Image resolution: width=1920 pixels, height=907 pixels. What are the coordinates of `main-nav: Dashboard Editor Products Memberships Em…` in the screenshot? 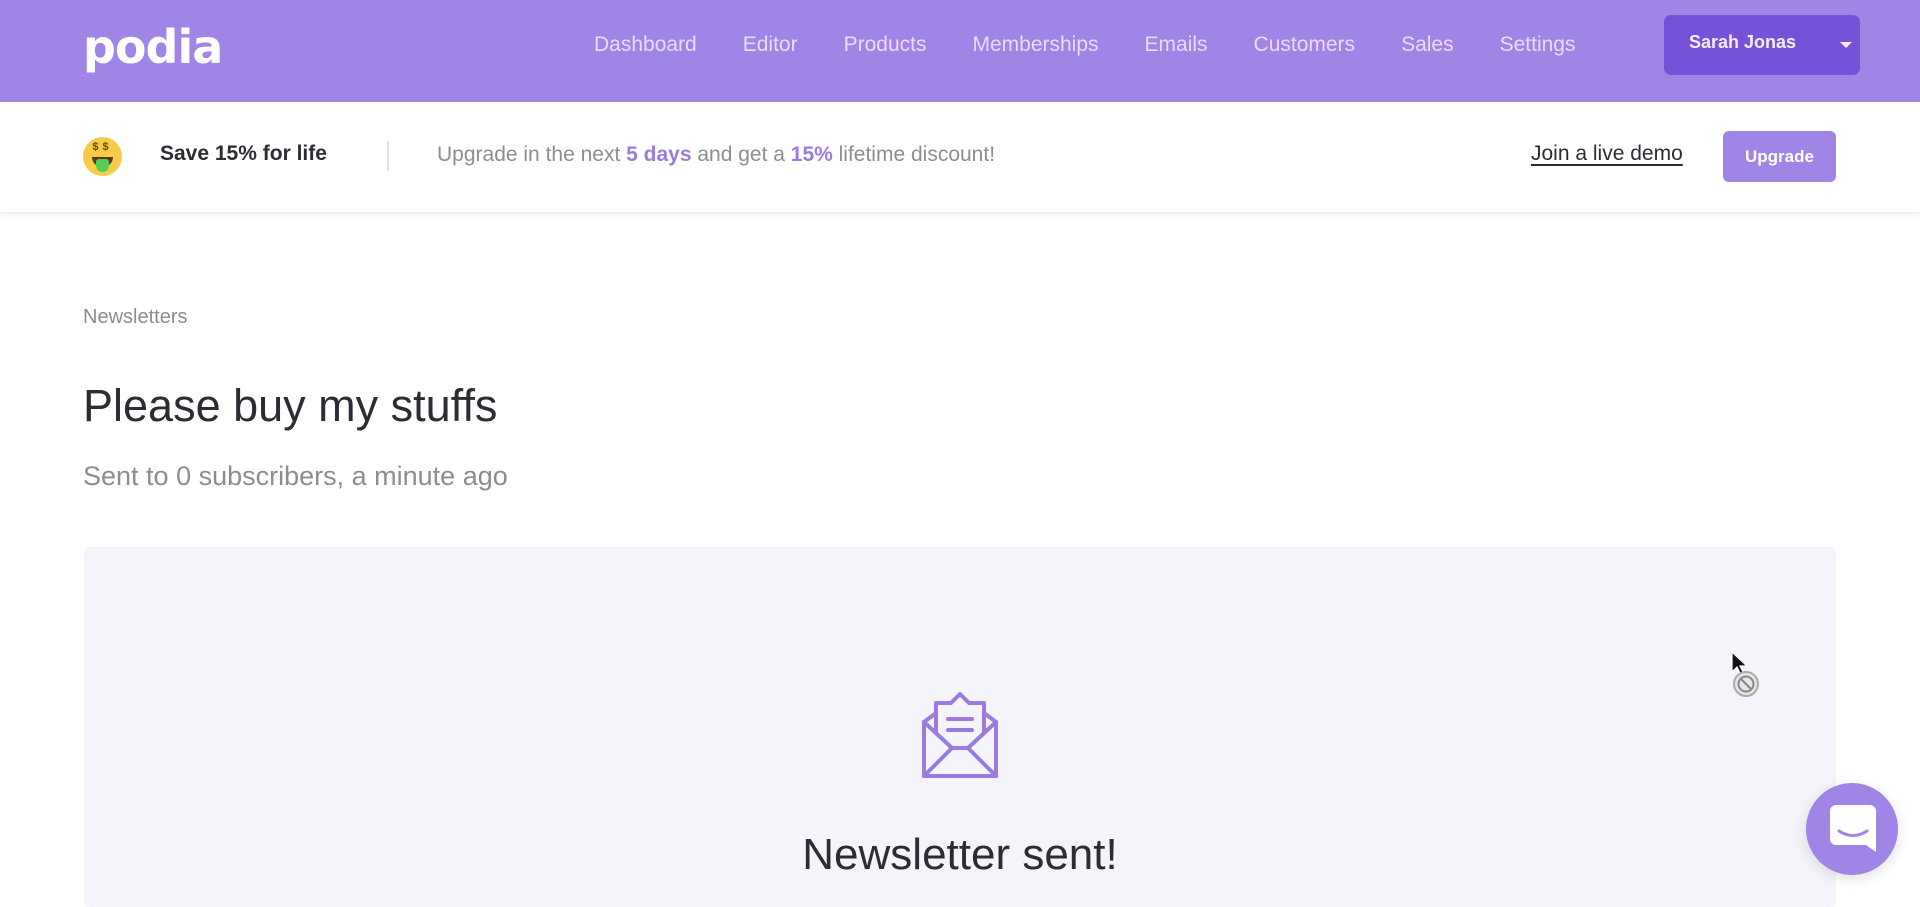 It's located at (1084, 45).